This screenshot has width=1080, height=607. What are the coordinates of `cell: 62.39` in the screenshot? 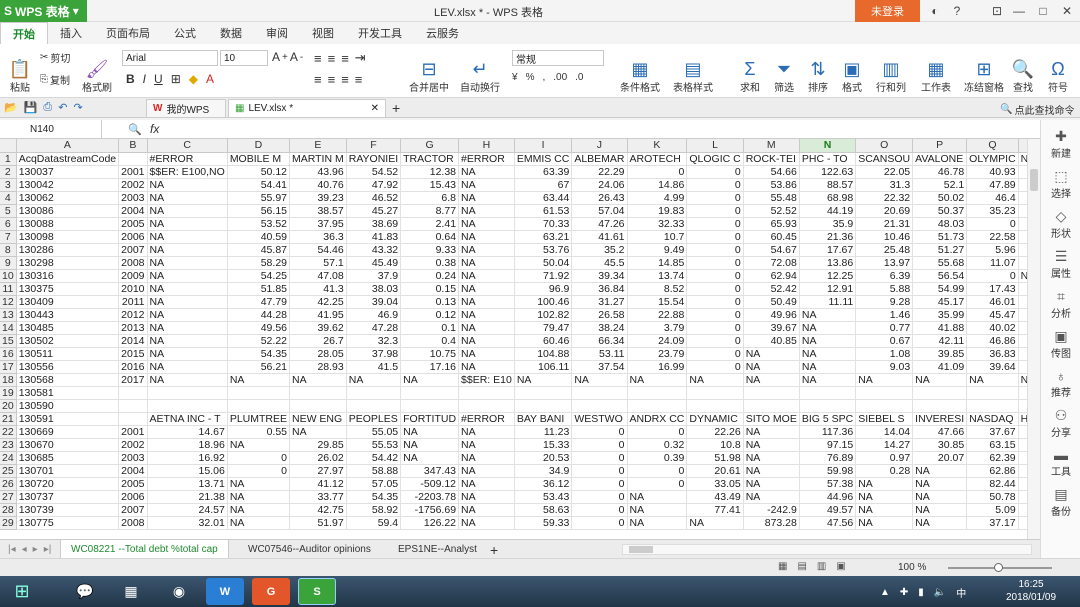 It's located at (992, 458).